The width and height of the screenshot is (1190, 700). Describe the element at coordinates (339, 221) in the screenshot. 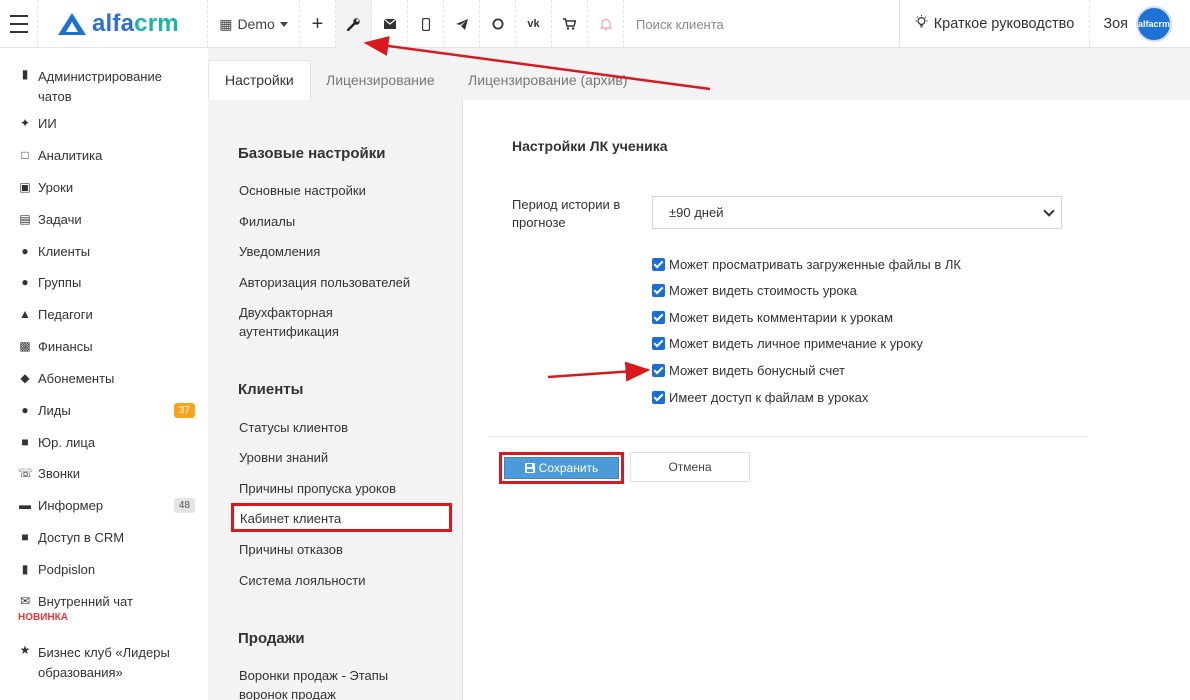

I see `settings-link: Филиалы` at that location.